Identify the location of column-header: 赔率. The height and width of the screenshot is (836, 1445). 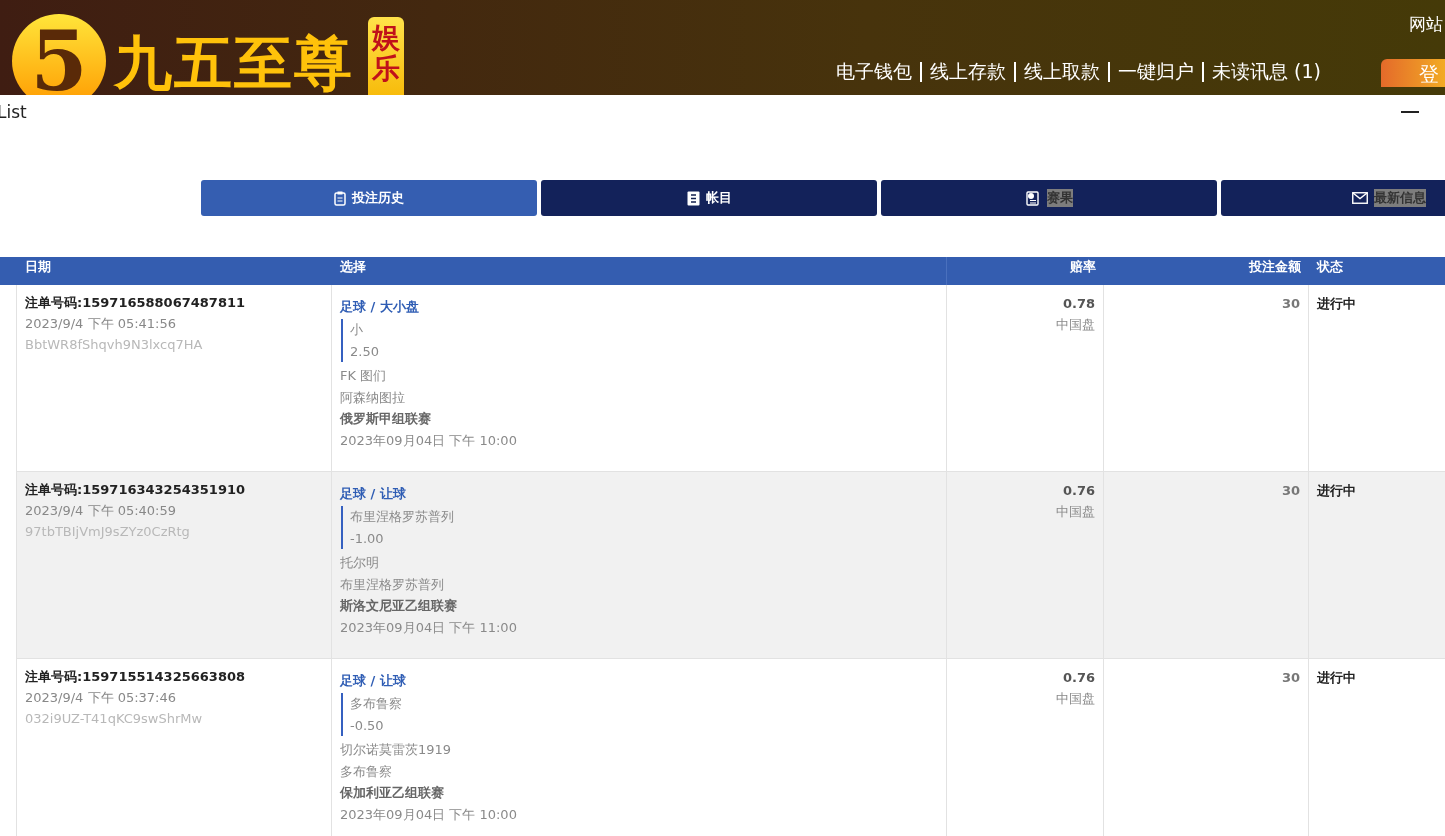
(1083, 267).